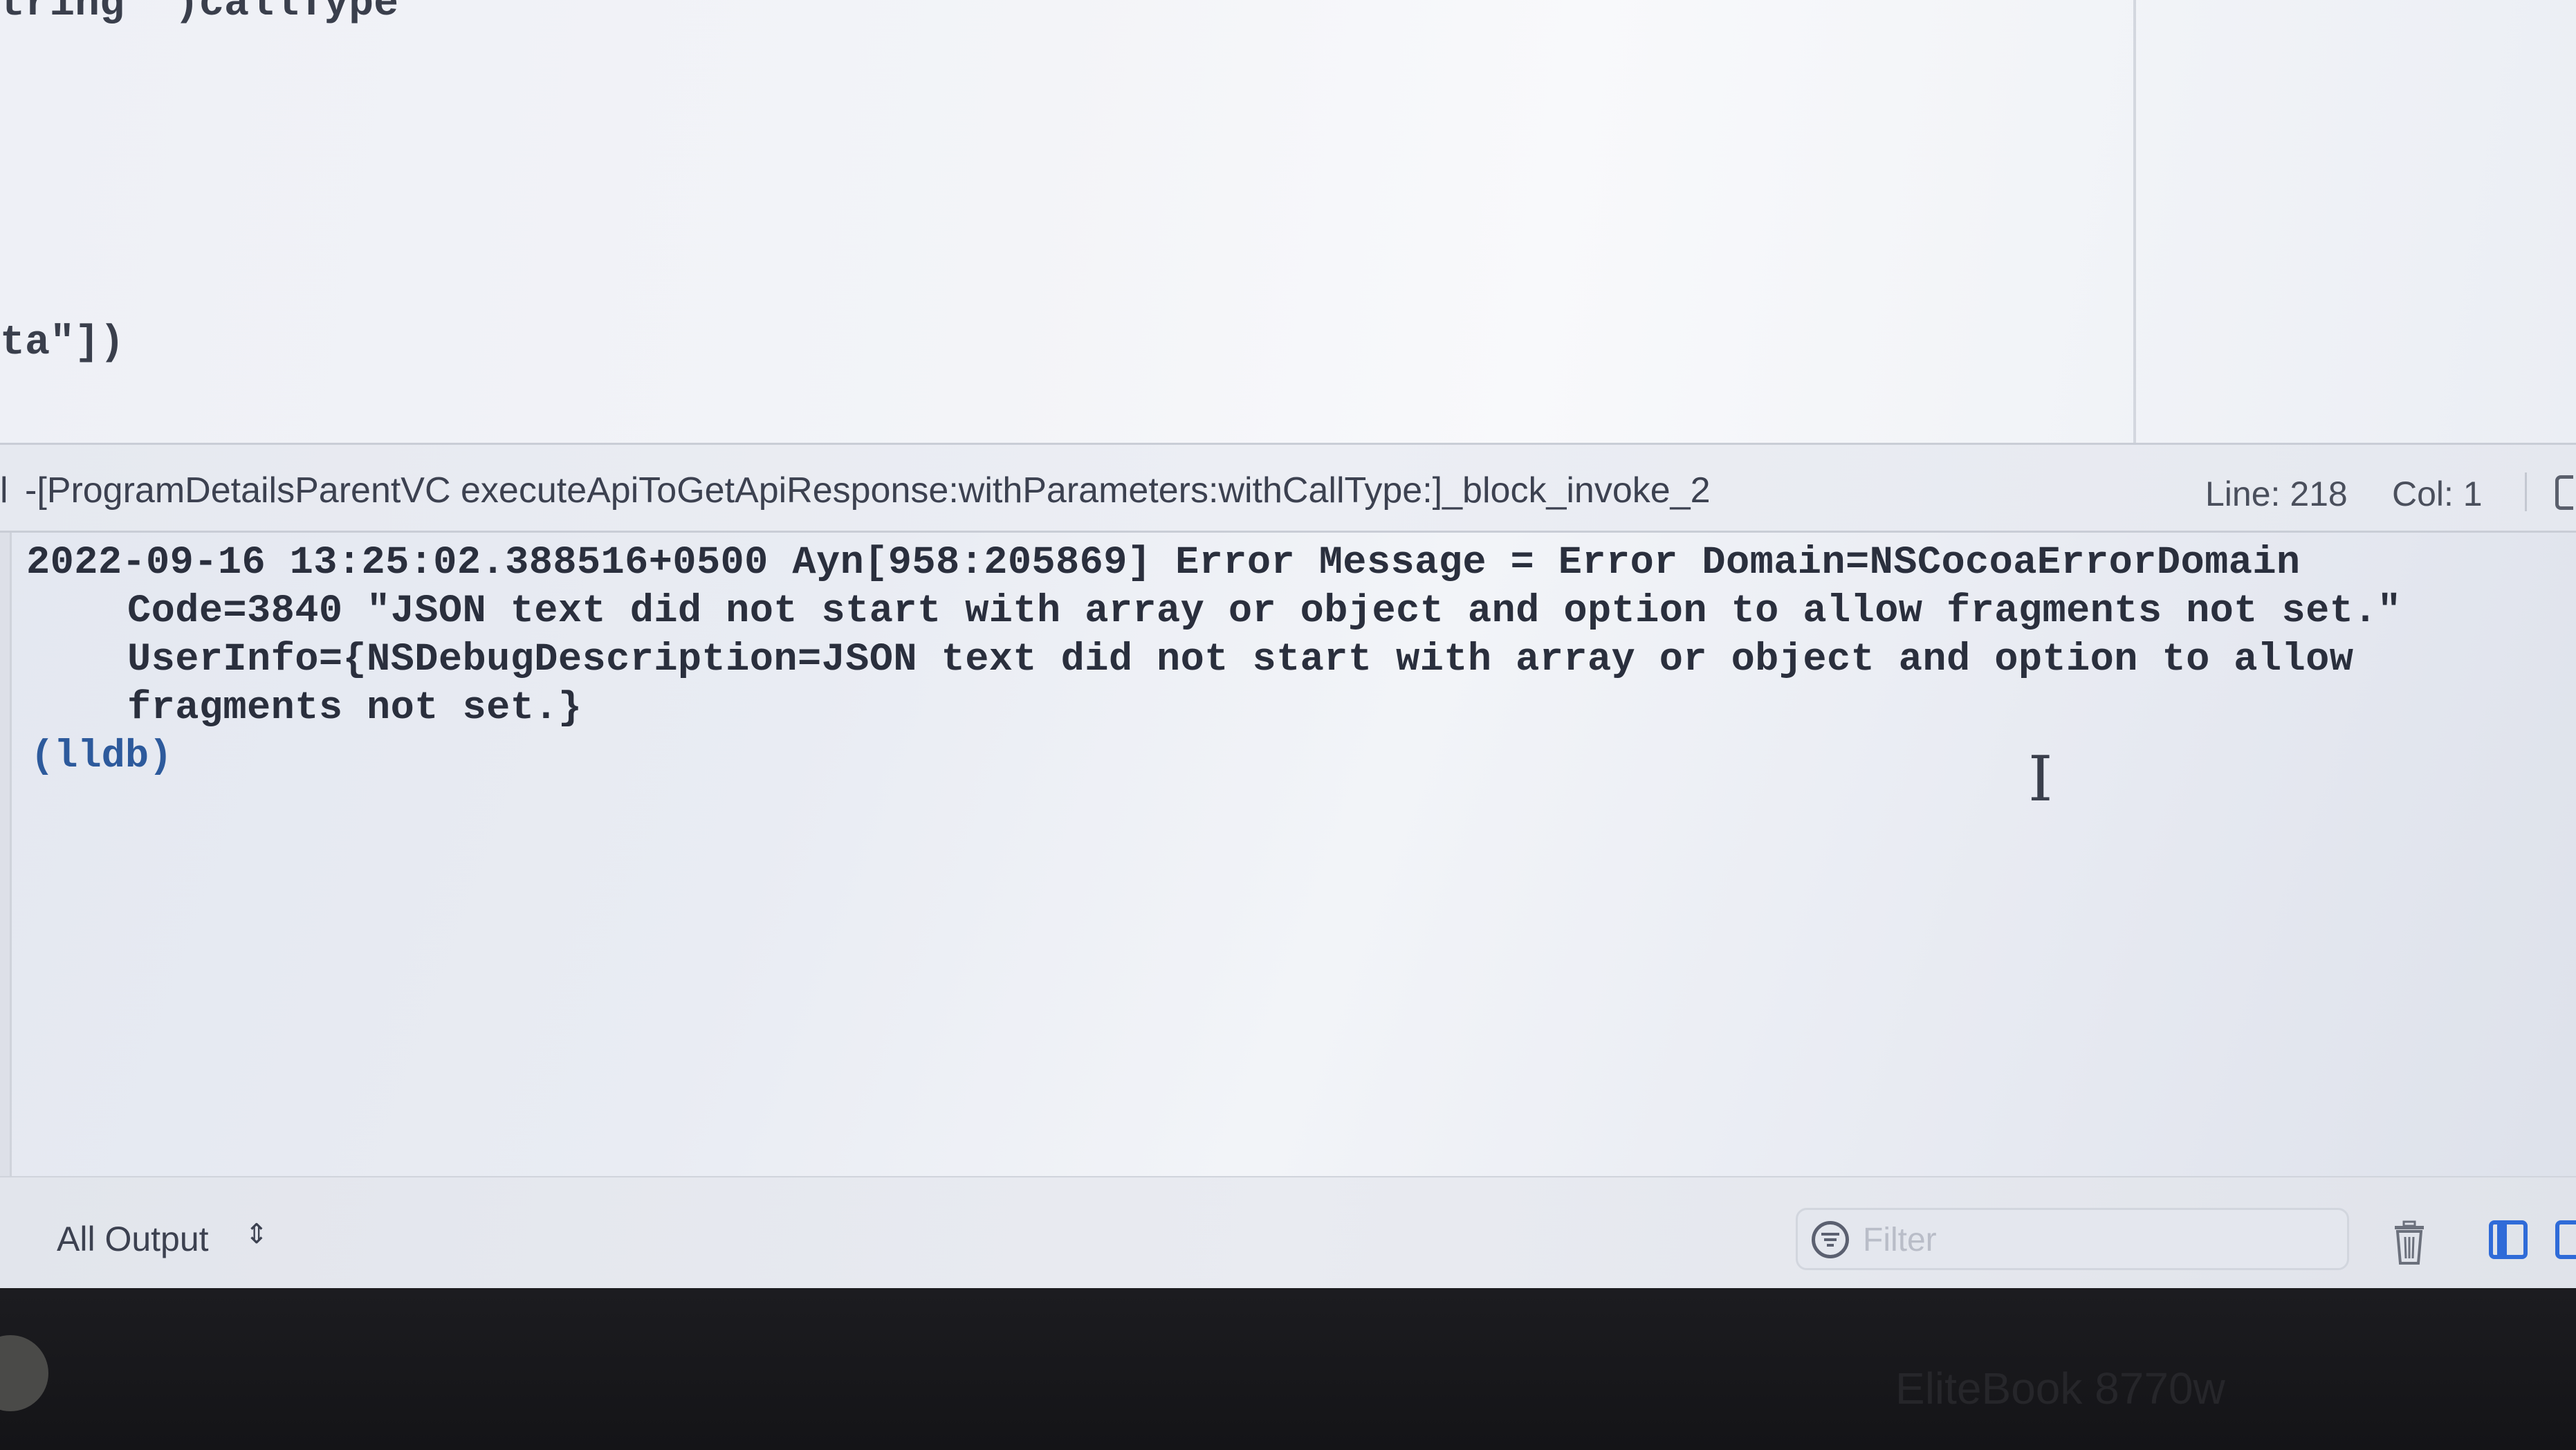  I want to click on column-number-label: Col: 1, so click(2437, 494).